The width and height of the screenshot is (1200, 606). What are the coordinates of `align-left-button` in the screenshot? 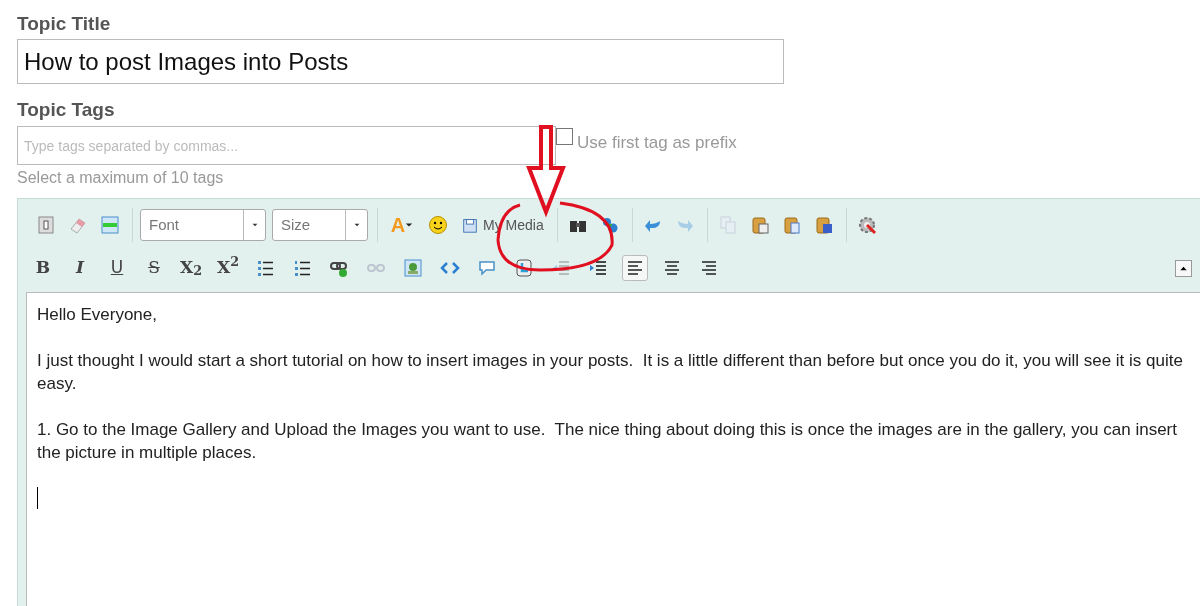 It's located at (635, 268).